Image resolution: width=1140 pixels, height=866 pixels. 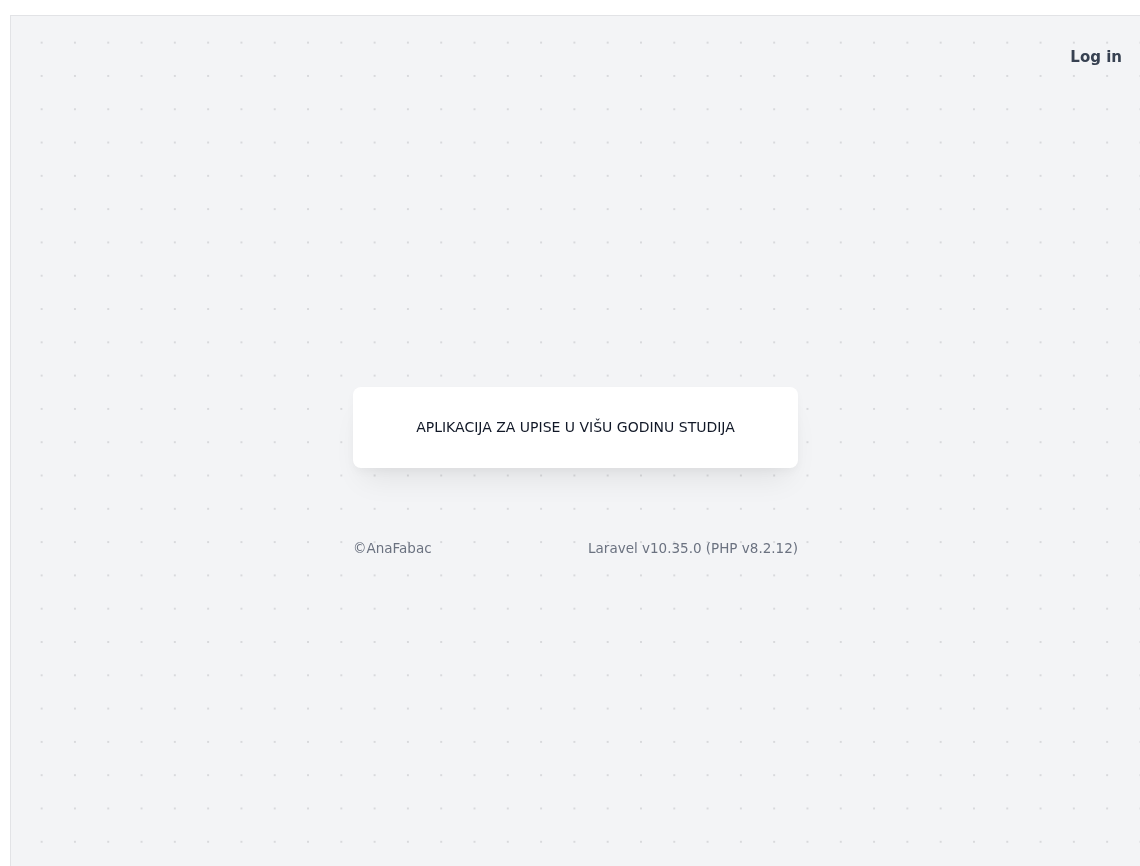 I want to click on login-link: Log in, so click(x=1096, y=57).